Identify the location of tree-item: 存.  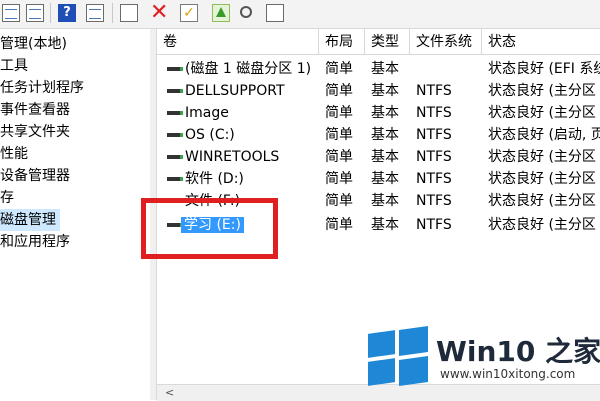
(7, 198).